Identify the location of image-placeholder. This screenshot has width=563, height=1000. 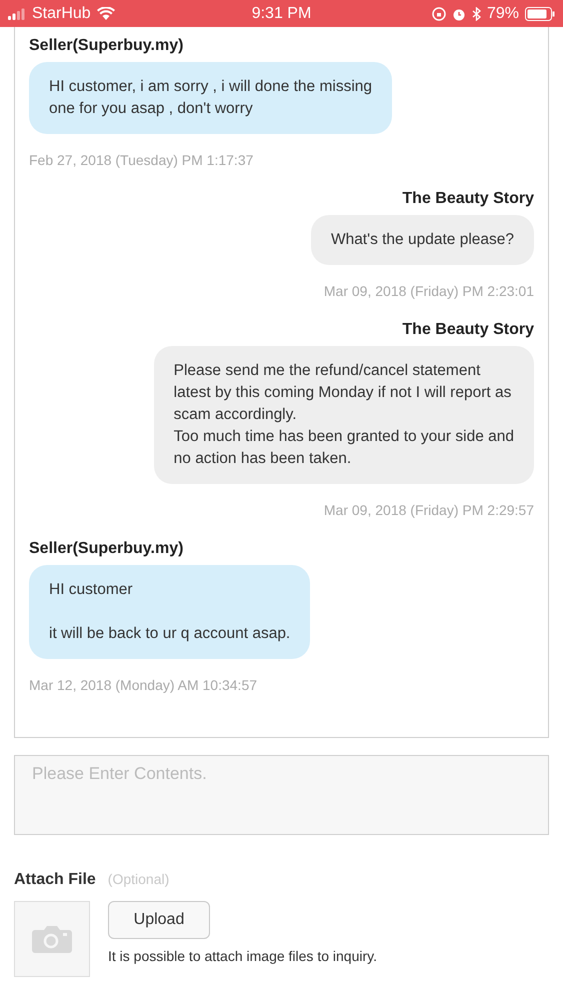
(52, 939).